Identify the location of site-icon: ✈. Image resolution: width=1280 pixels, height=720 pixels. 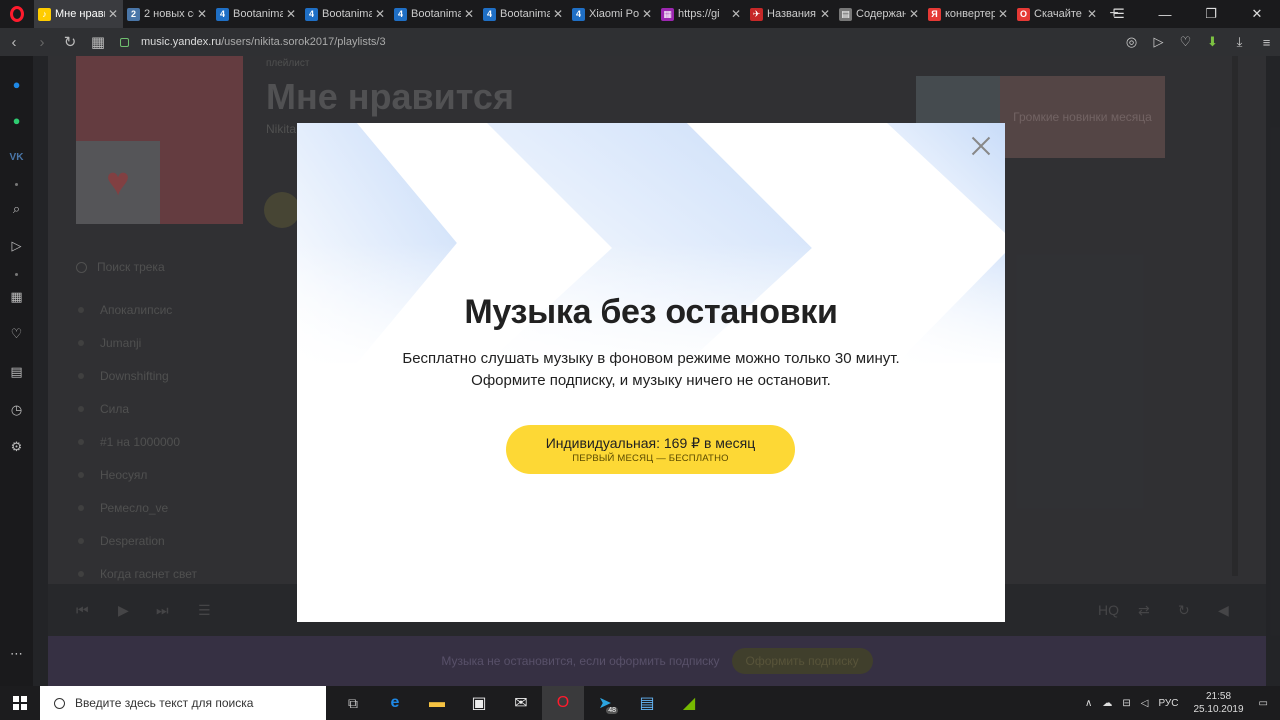
(756, 14).